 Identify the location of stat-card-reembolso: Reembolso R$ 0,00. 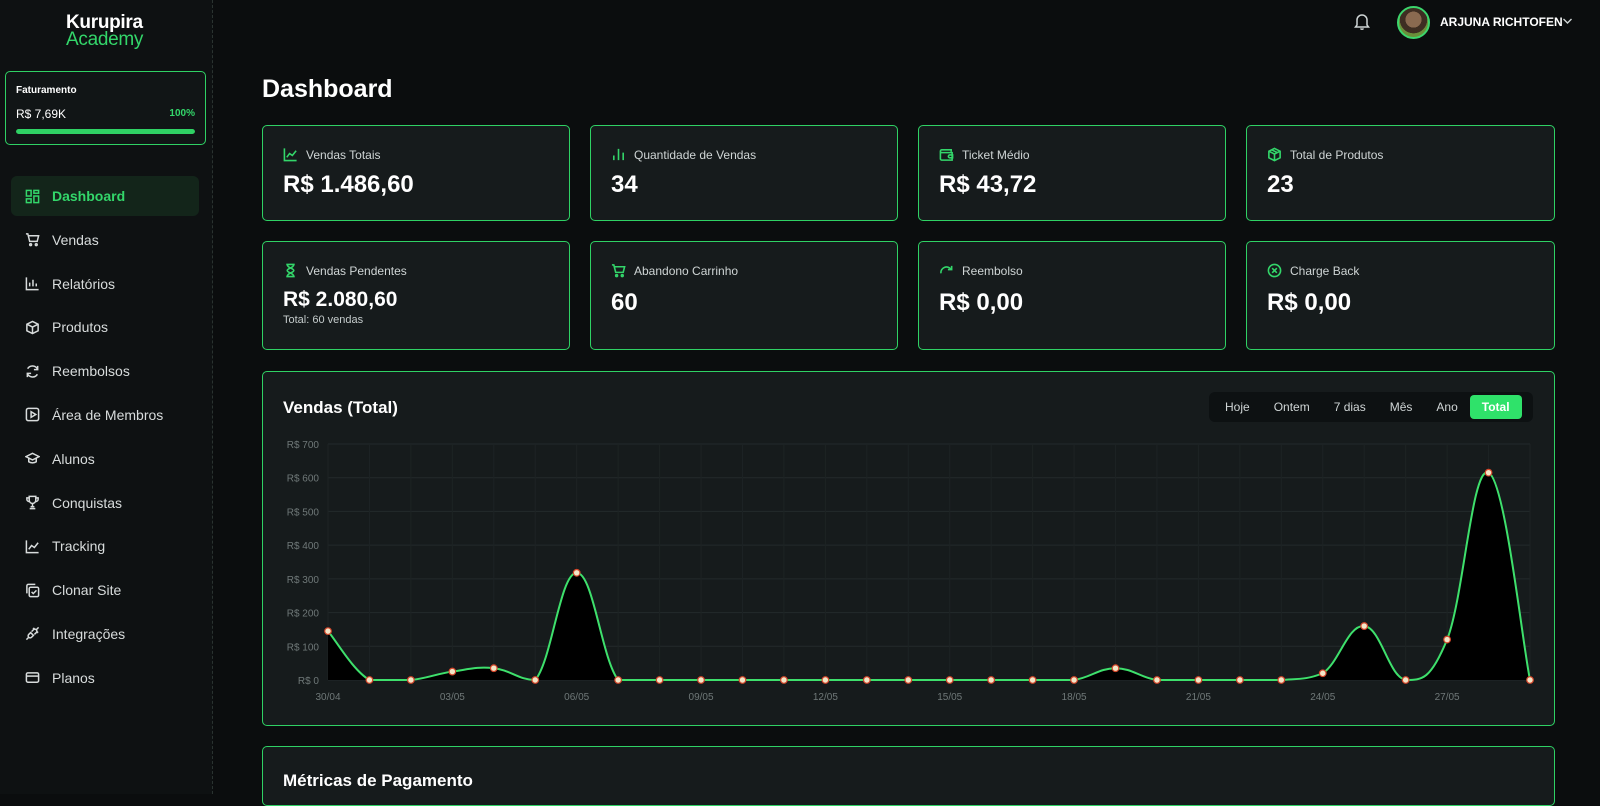
(1072, 295).